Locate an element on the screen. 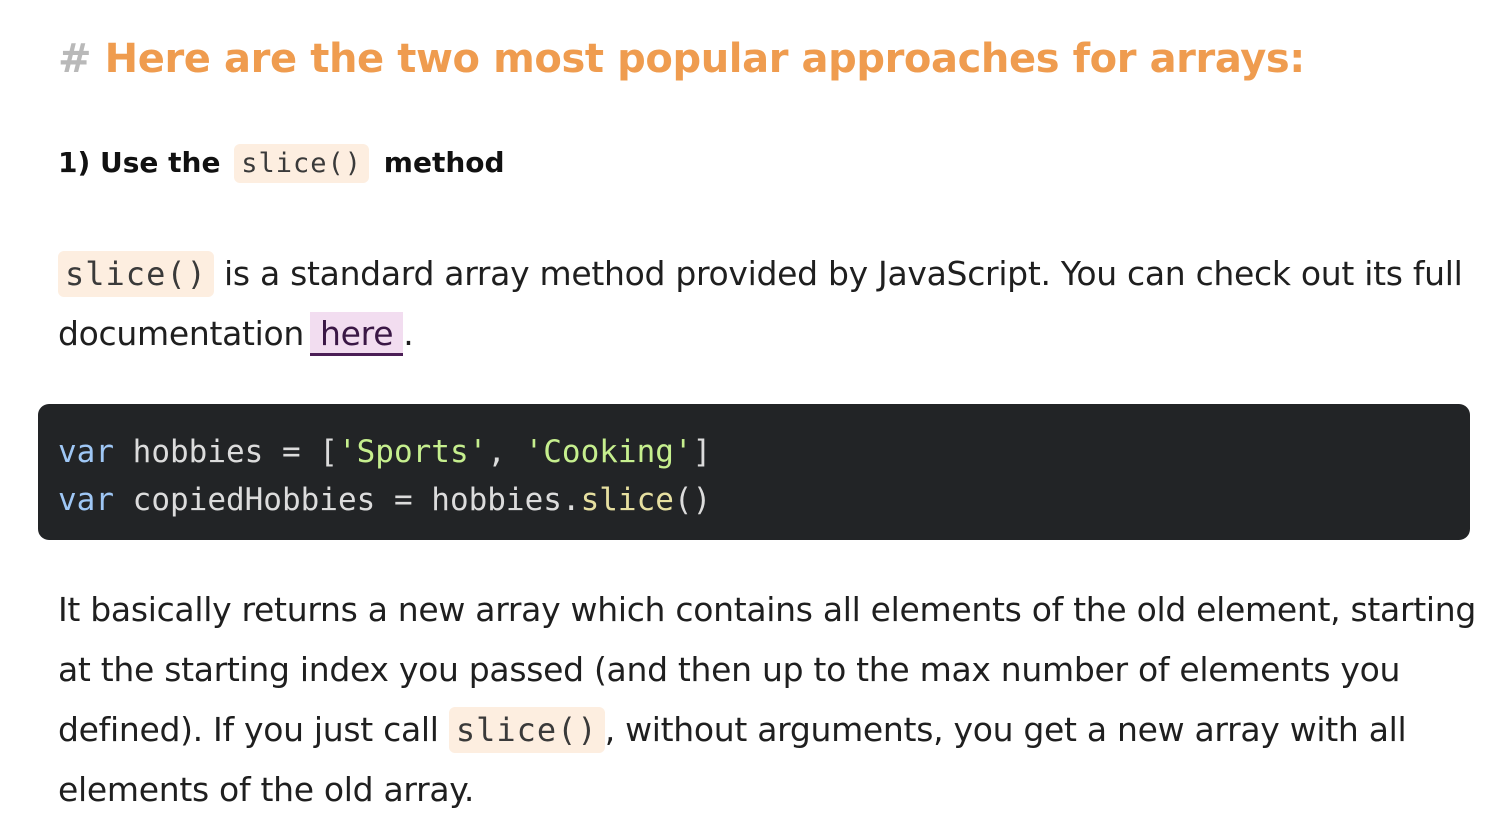  sub-heading: 1) Use the slice() method is located at coordinates (281, 163).